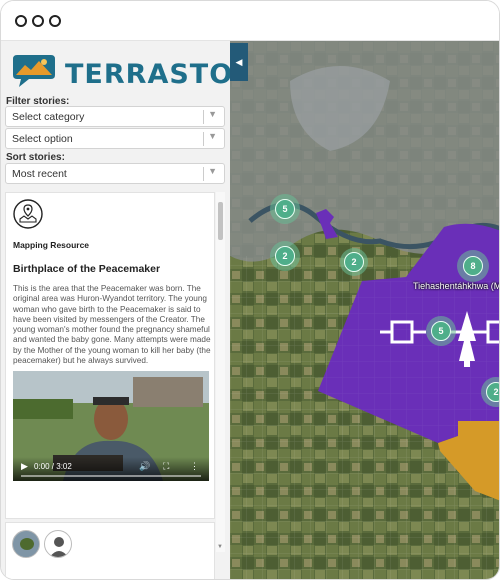 The image size is (500, 580). Describe the element at coordinates (55, 21) in the screenshot. I see `maximize-window-button` at that location.